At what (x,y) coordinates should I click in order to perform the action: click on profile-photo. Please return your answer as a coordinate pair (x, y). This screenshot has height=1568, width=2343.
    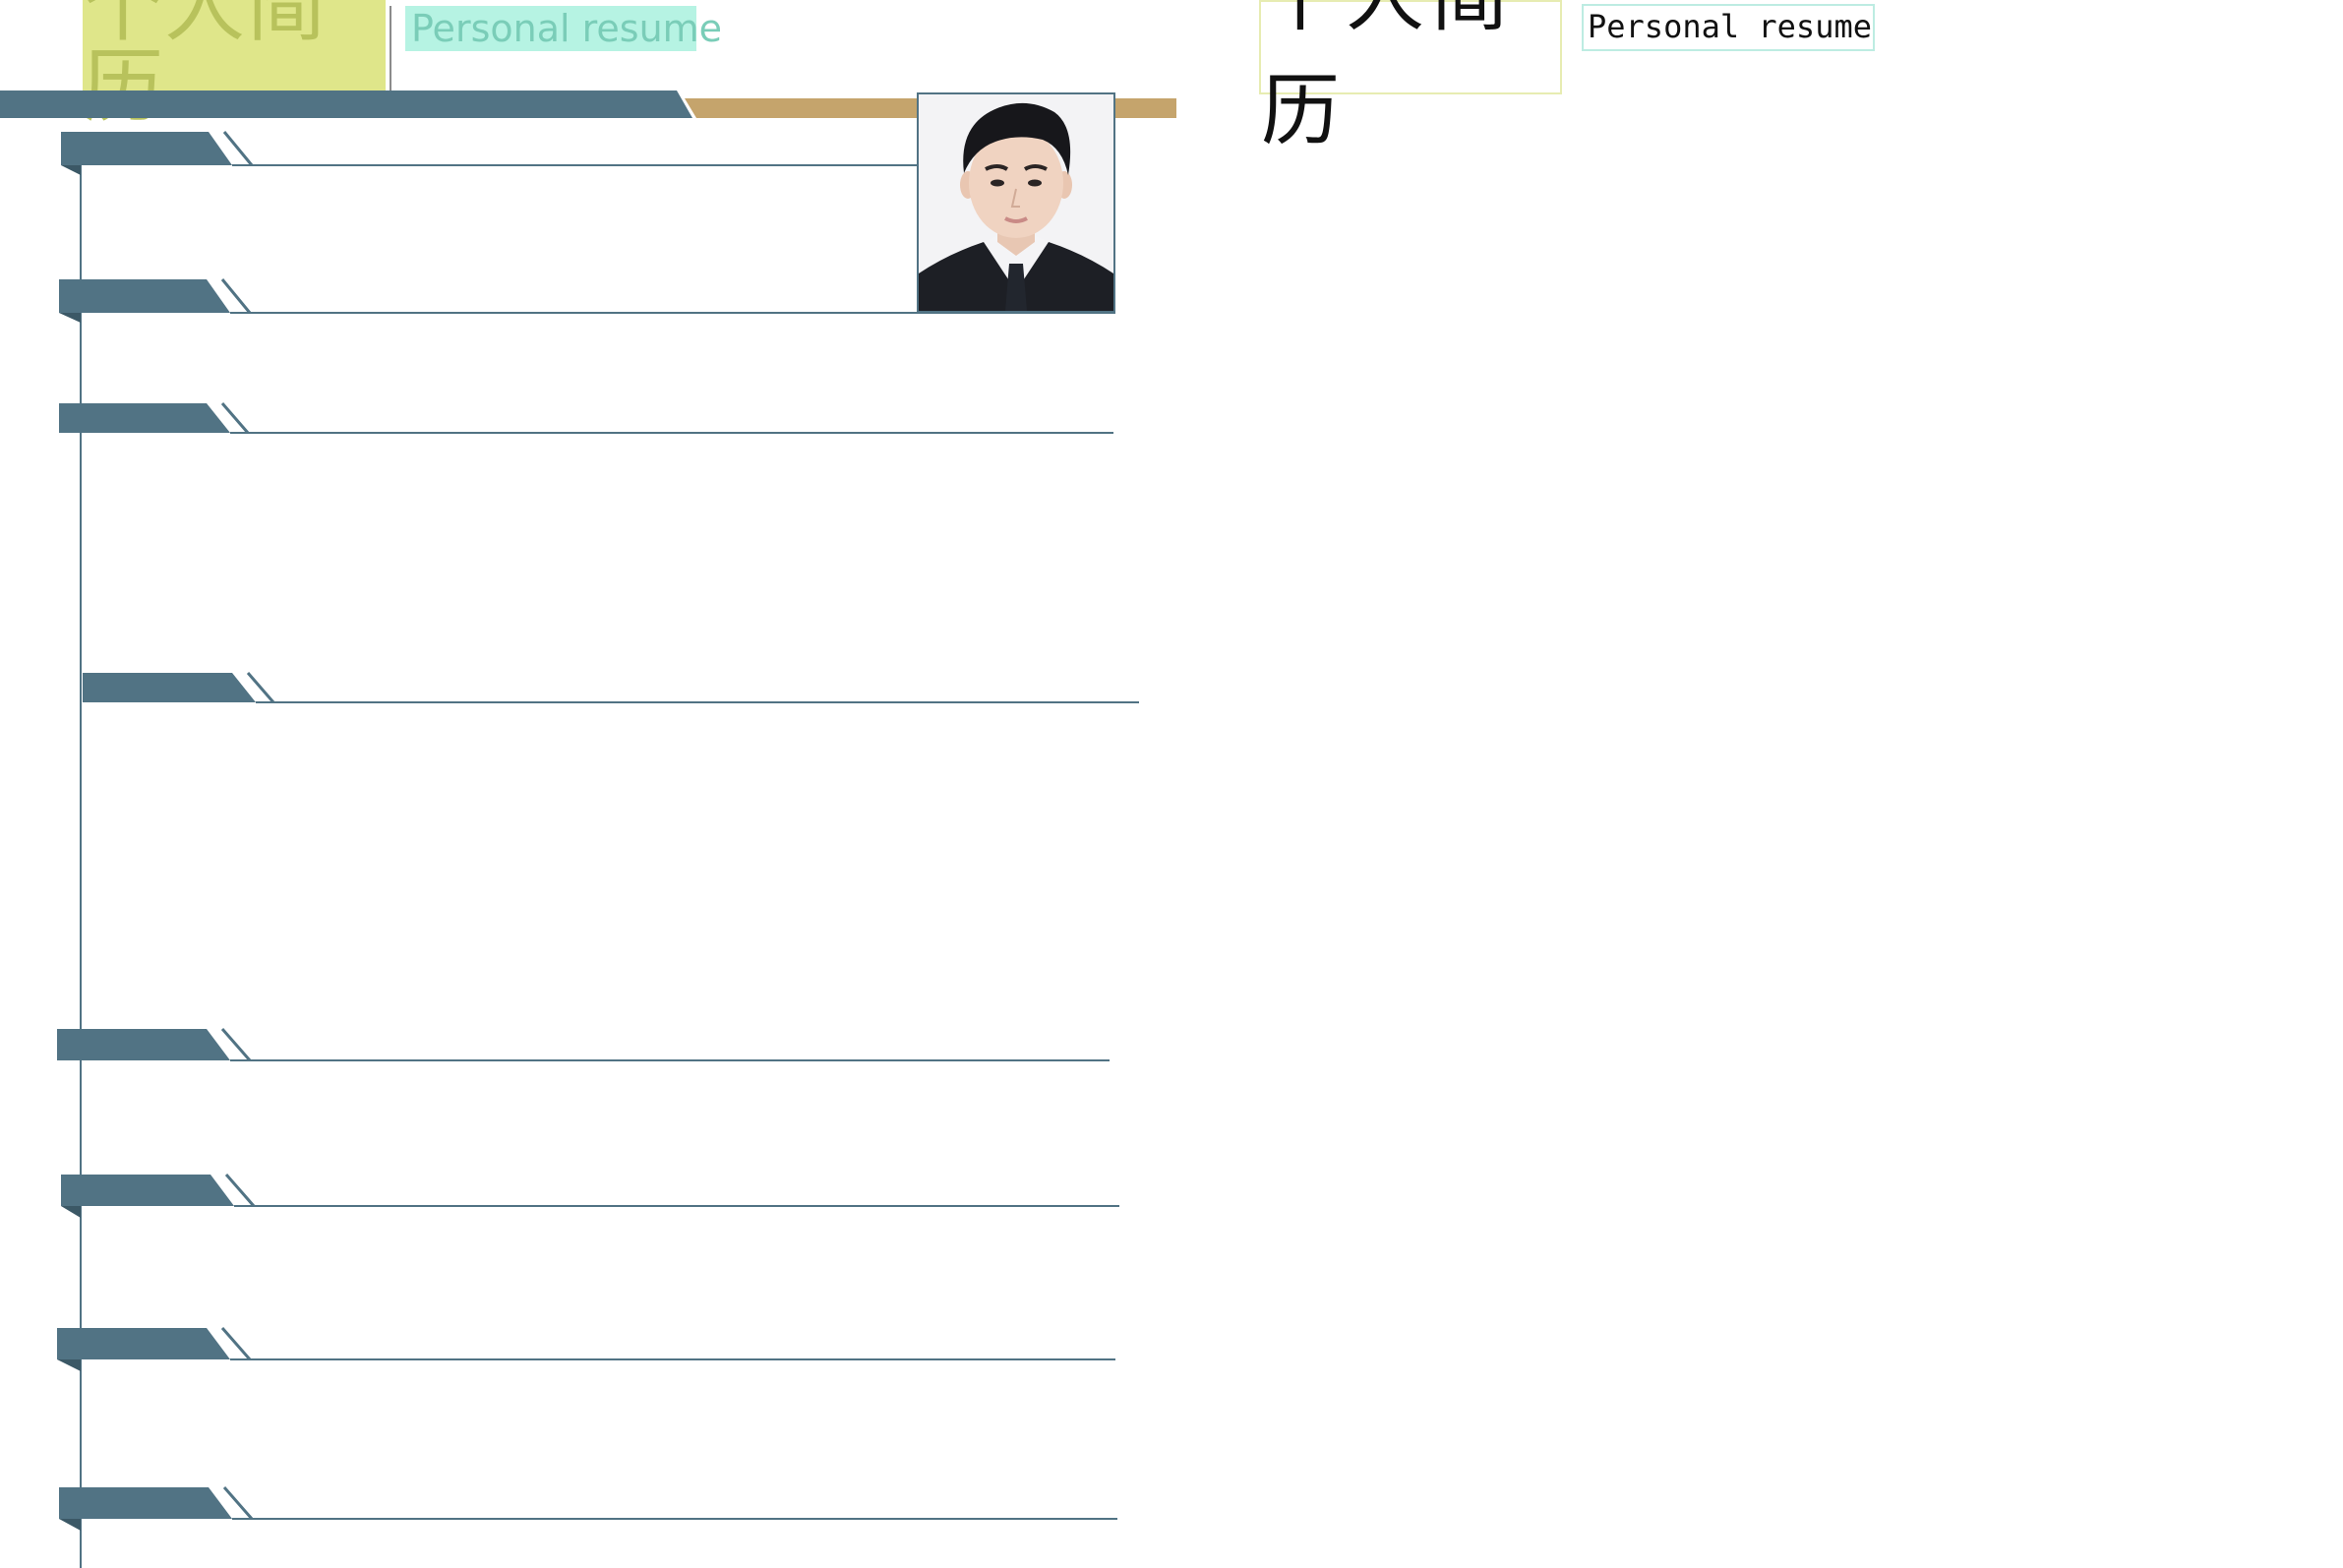
    Looking at the image, I should click on (1016, 203).